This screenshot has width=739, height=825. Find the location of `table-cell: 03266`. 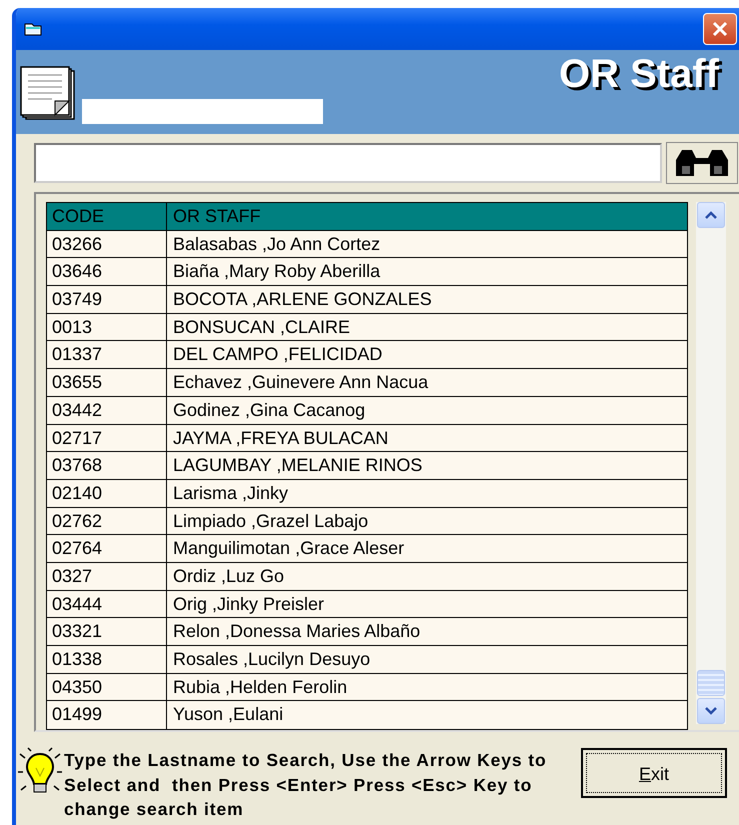

table-cell: 03266 is located at coordinates (107, 244).